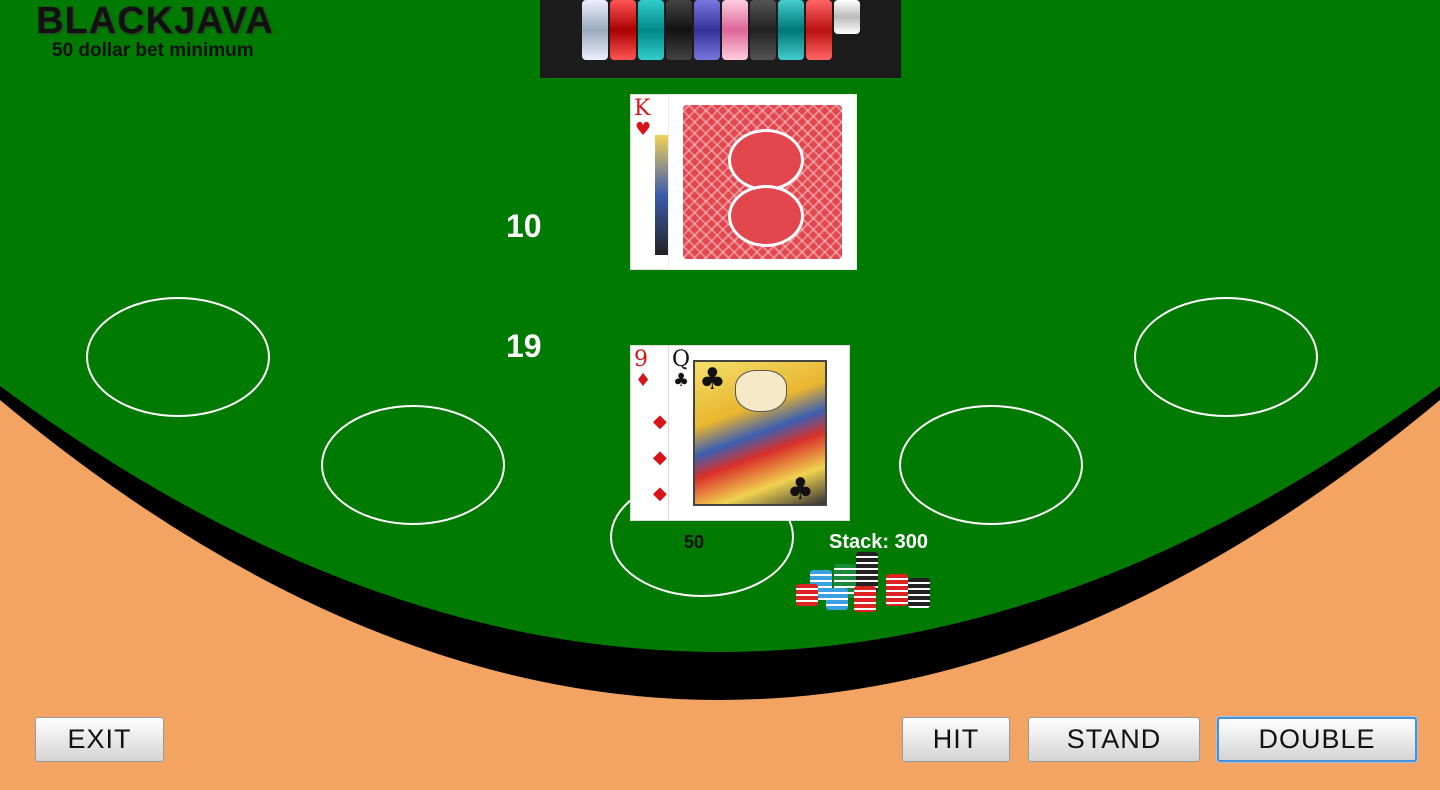  Describe the element at coordinates (660, 465) in the screenshot. I see `diamond-pips: ◆◆◆◆` at that location.